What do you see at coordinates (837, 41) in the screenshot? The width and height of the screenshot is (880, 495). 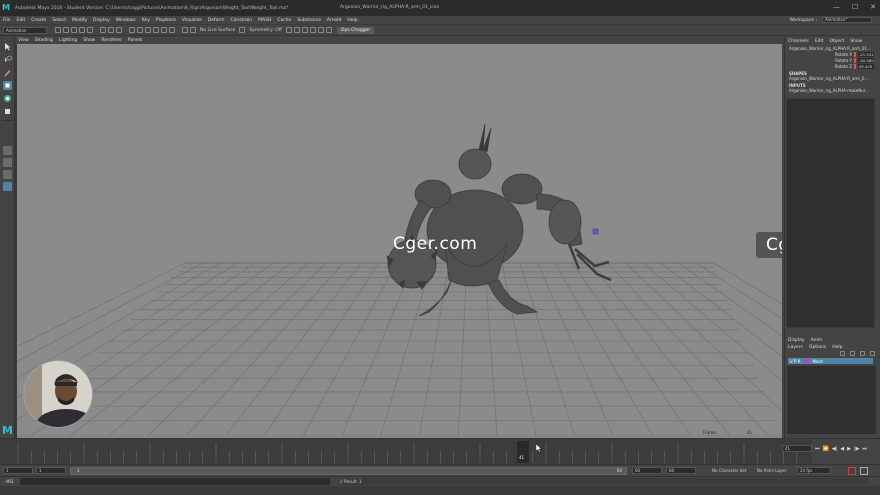 I see `tab-object: Object` at bounding box center [837, 41].